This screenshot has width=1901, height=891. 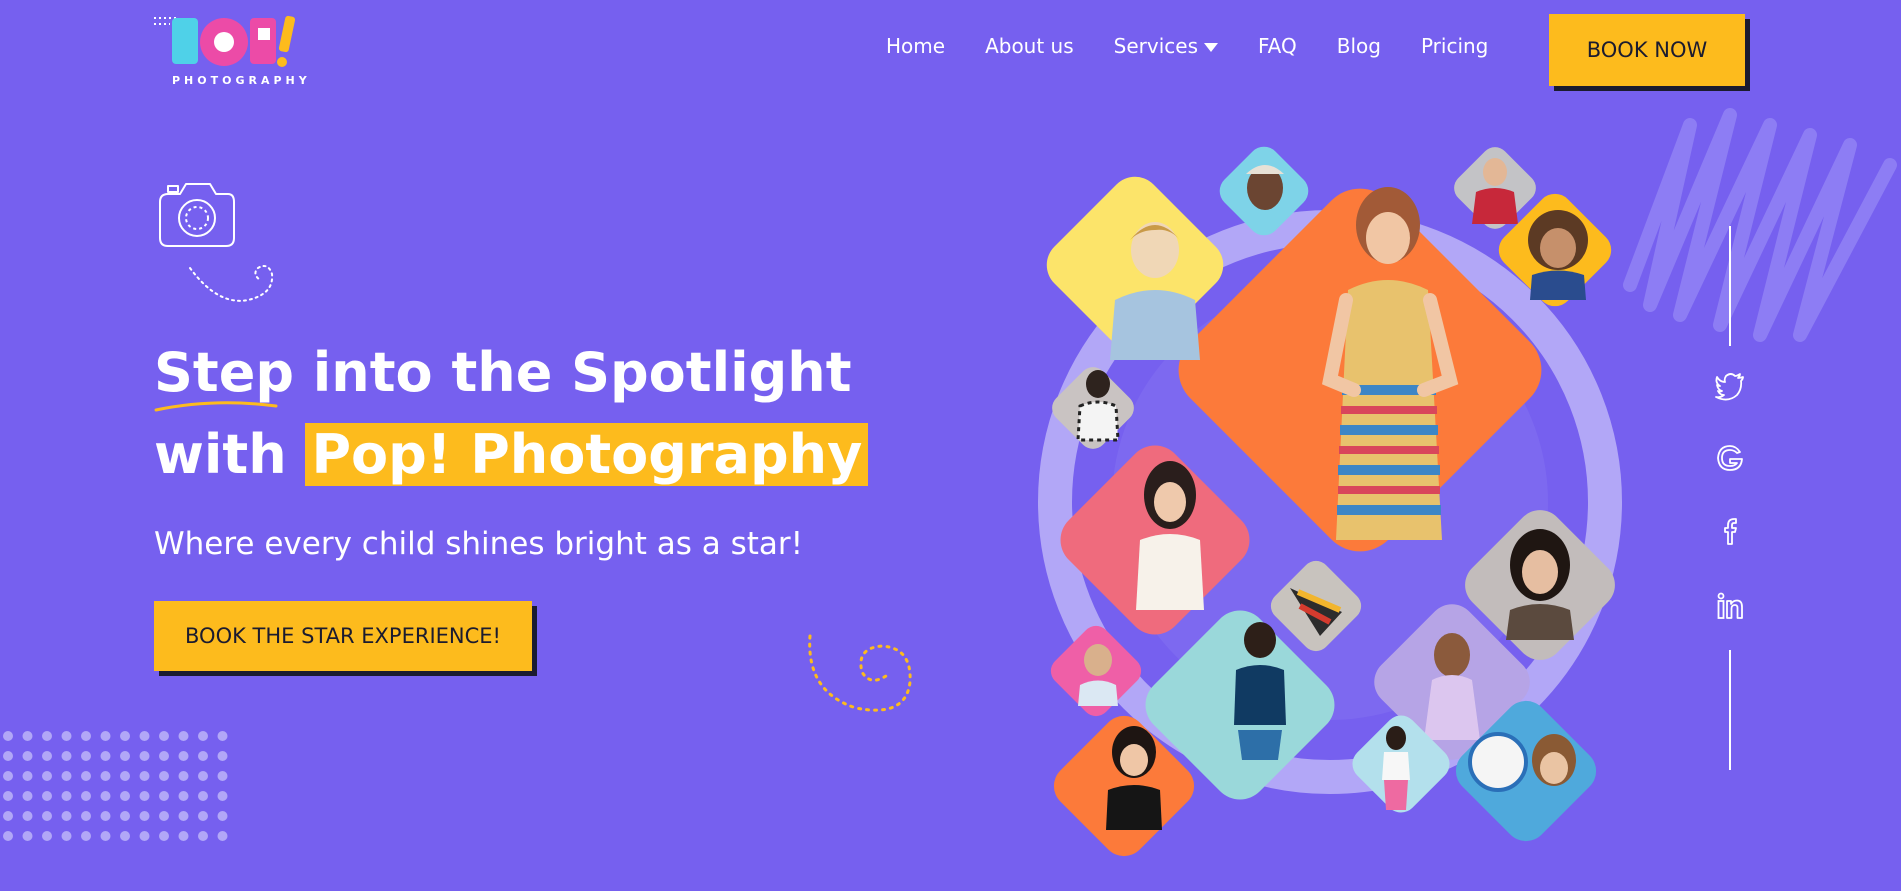 I want to click on nav-item-faq: FAQ, so click(x=1277, y=46).